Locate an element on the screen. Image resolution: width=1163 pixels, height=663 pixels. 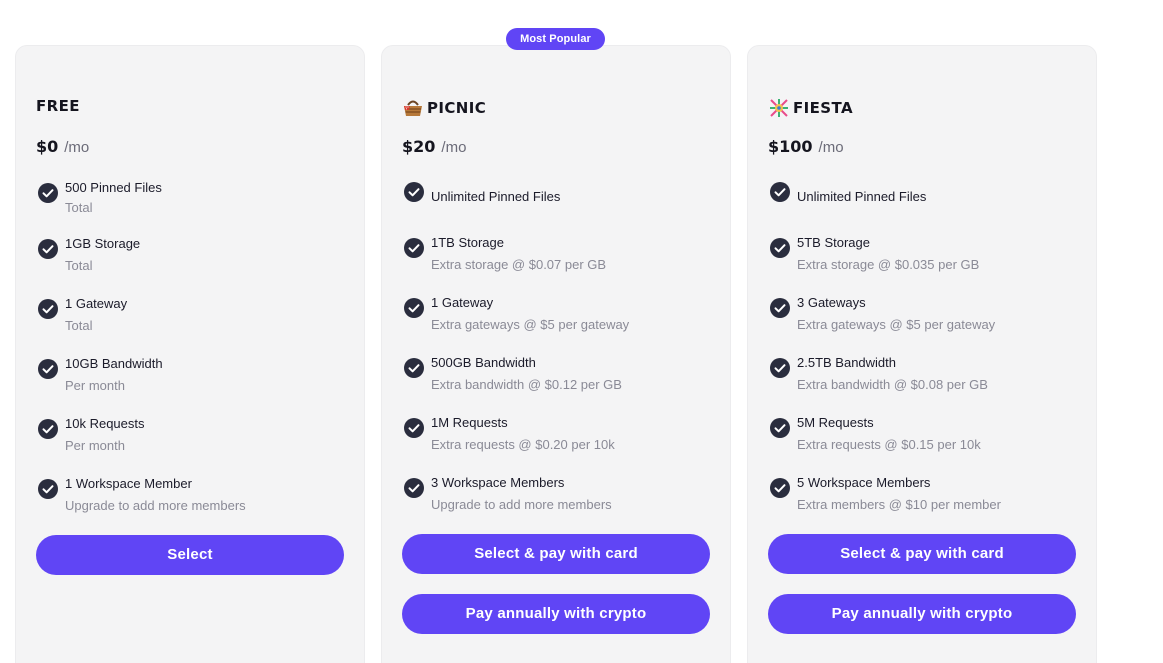
price: $20 /mo is located at coordinates (434, 146).